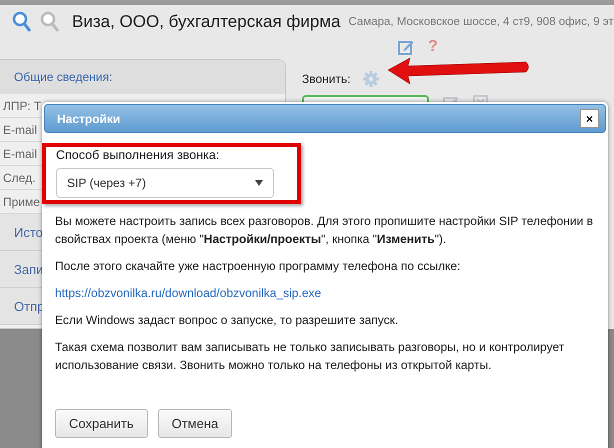 The height and width of the screenshot is (448, 614). Describe the element at coordinates (165, 183) in the screenshot. I see `call-method-select: SIP (через +7)` at that location.